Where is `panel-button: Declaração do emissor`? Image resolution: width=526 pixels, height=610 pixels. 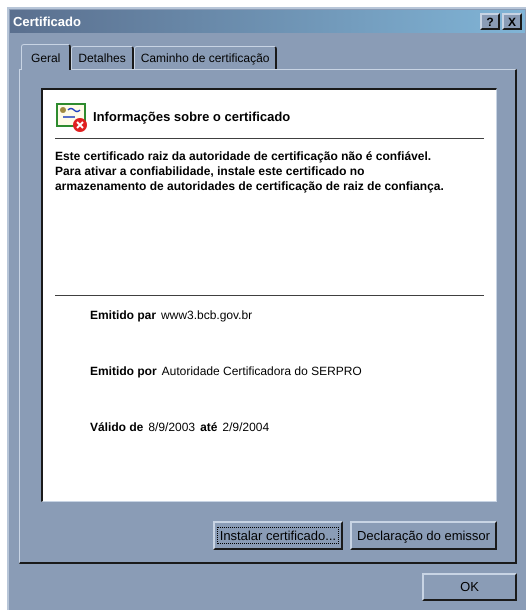 panel-button: Declaração do emissor is located at coordinates (423, 535).